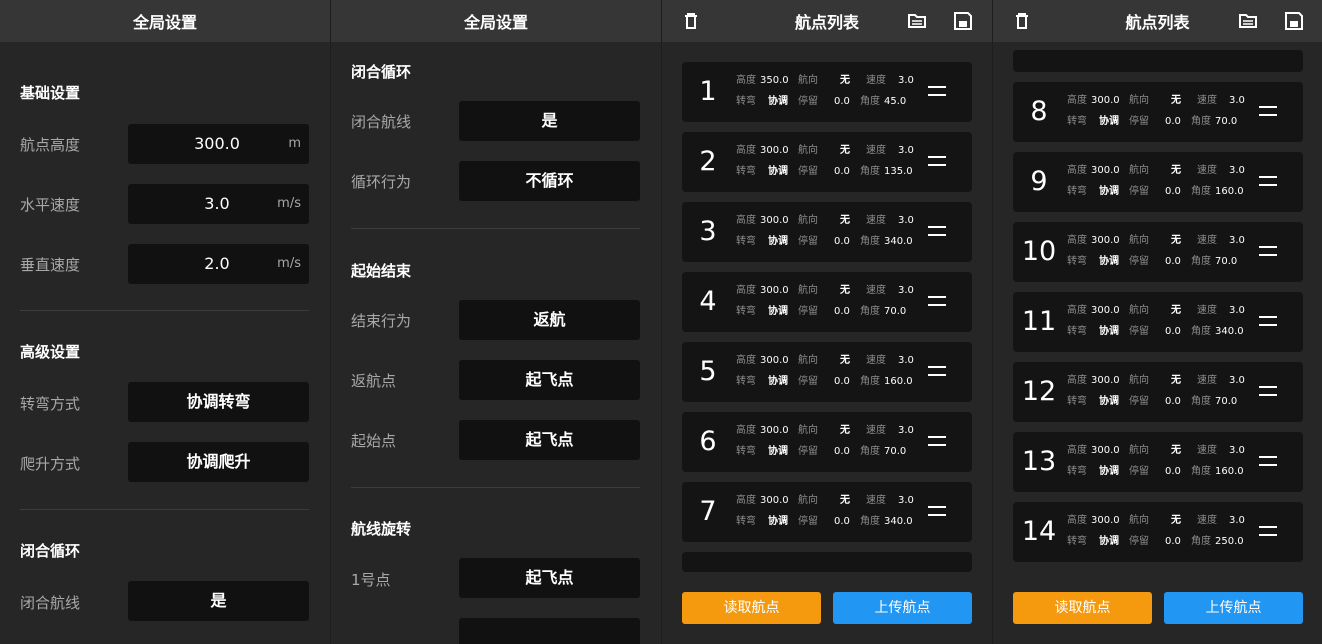 This screenshot has width=1322, height=644. What do you see at coordinates (374, 441) in the screenshot?
I see `start-point-label: 起始点` at bounding box center [374, 441].